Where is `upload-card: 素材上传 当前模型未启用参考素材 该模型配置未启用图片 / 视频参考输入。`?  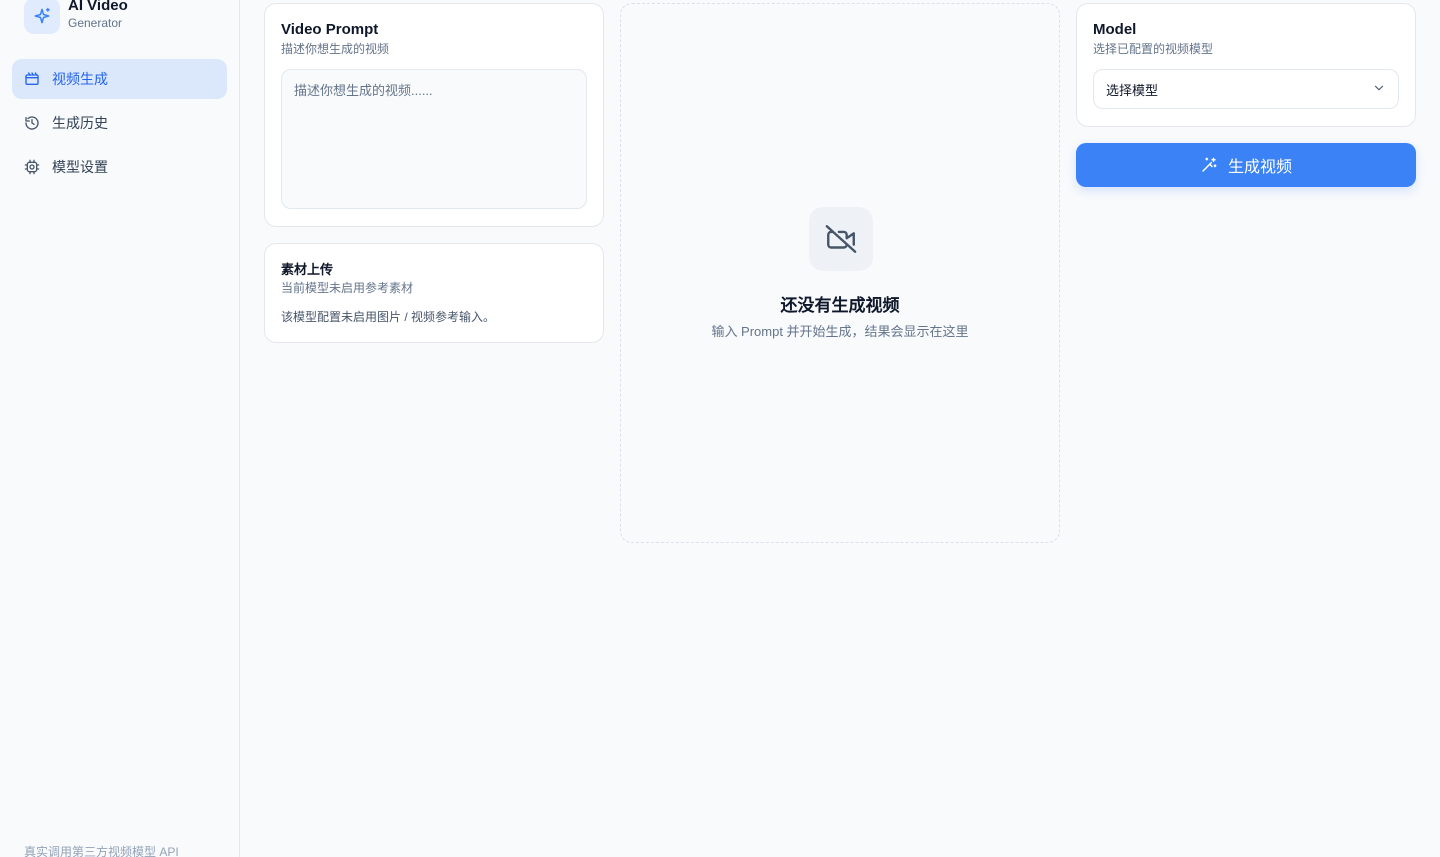
upload-card: 素材上传 当前模型未启用参考素材 该模型配置未启用图片 / 视频参考输入。 is located at coordinates (434, 293).